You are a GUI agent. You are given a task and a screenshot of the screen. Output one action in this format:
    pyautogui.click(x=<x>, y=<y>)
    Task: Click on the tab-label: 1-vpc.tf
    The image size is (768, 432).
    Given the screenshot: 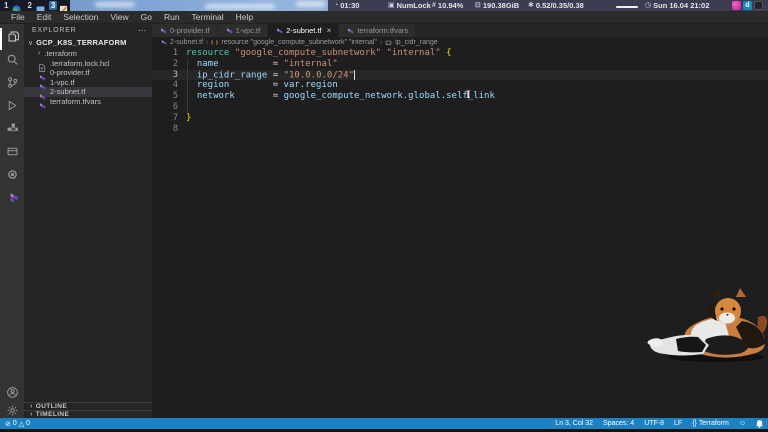 What is the action you would take?
    pyautogui.click(x=248, y=30)
    